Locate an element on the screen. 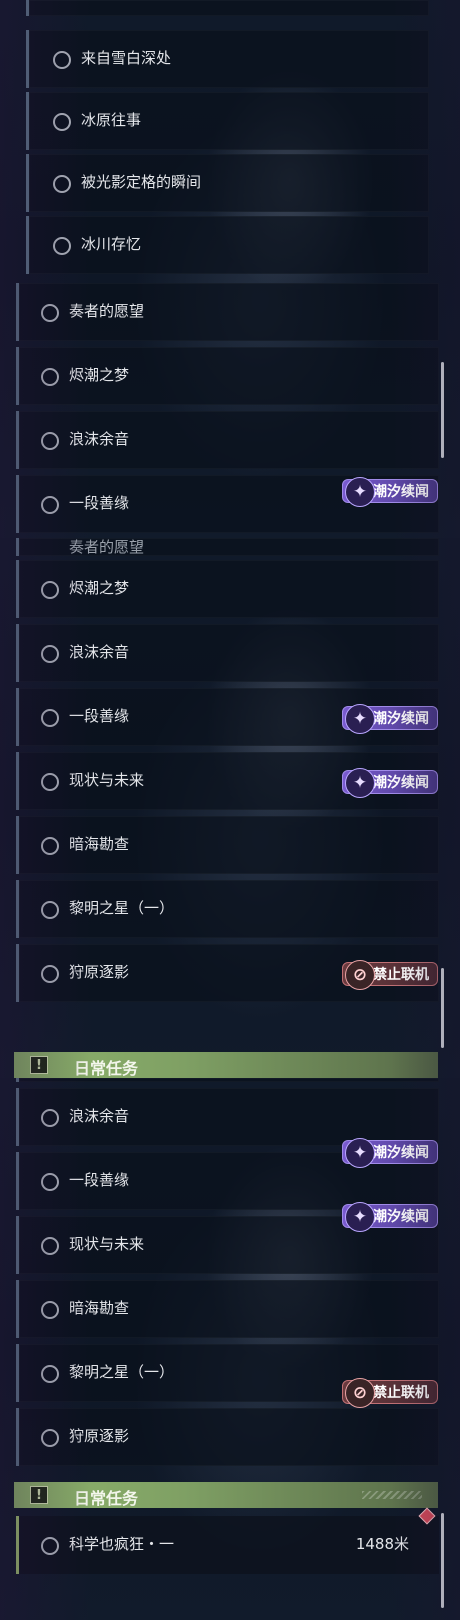 The width and height of the screenshot is (460, 1620). daily-quests-header-partial: ! 日常任务 is located at coordinates (226, 1065).